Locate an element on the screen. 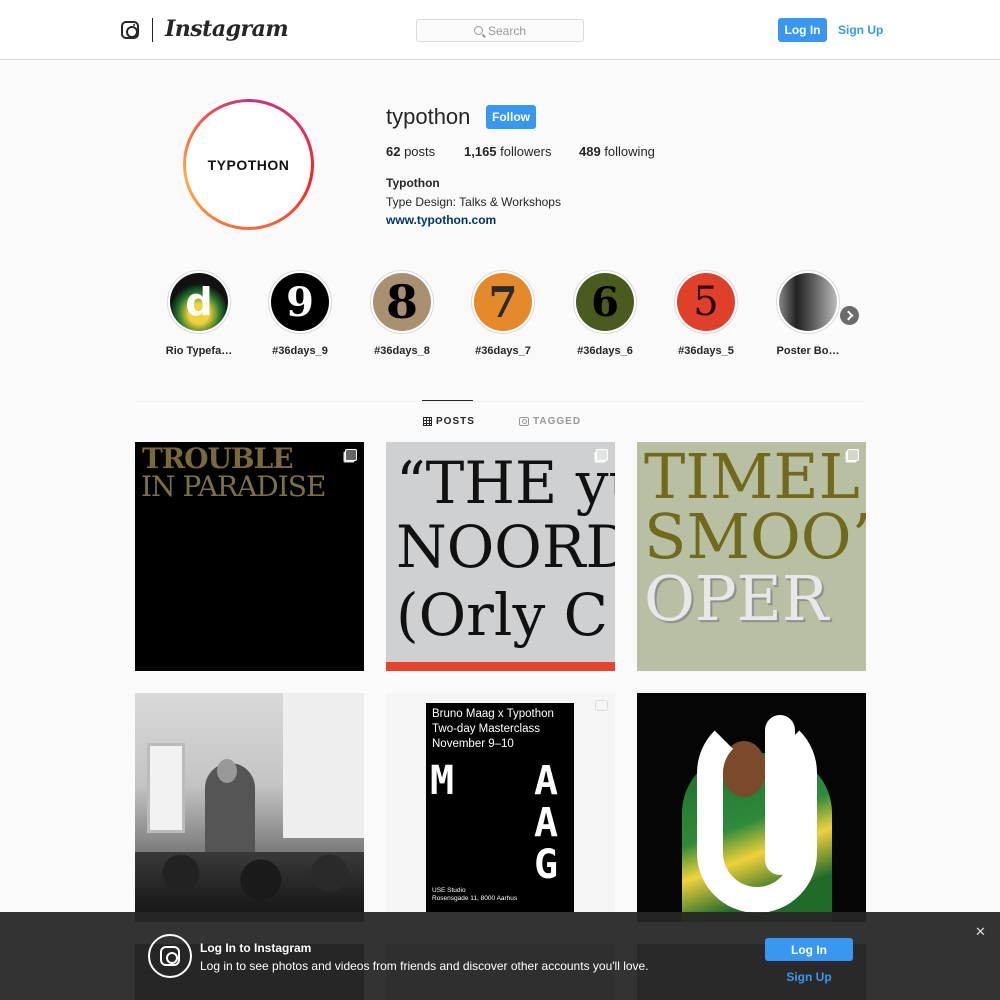 The height and width of the screenshot is (1000, 1000). tabs-divider is located at coordinates (500, 401).